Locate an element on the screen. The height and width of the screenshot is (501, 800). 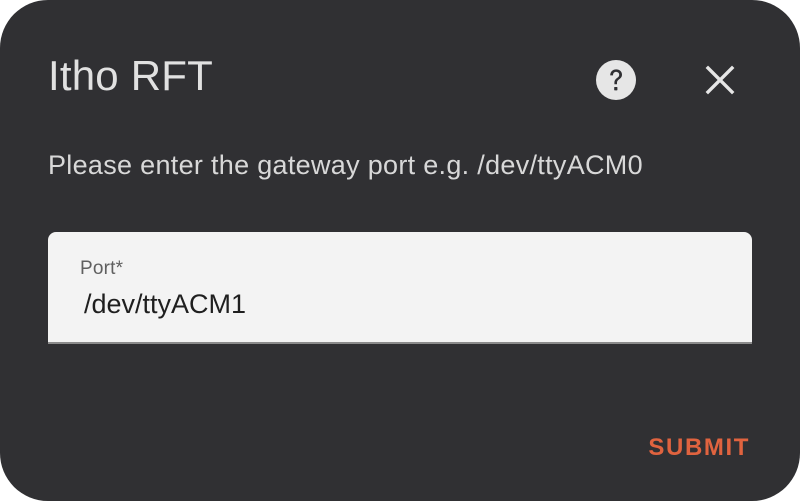
help-button is located at coordinates (616, 80).